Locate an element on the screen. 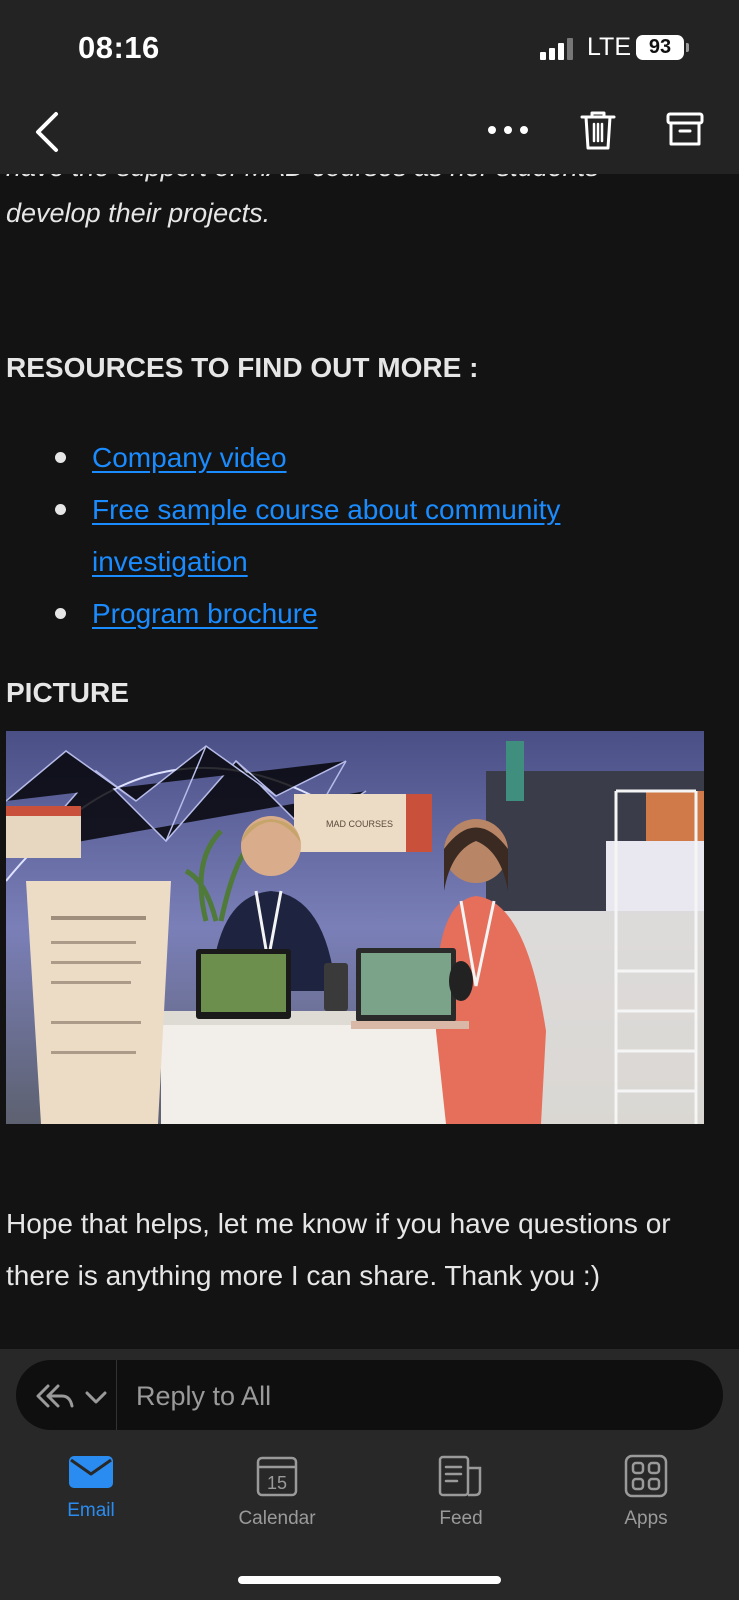 The height and width of the screenshot is (1600, 739). calendar-icon: 15 is located at coordinates (277, 1476).